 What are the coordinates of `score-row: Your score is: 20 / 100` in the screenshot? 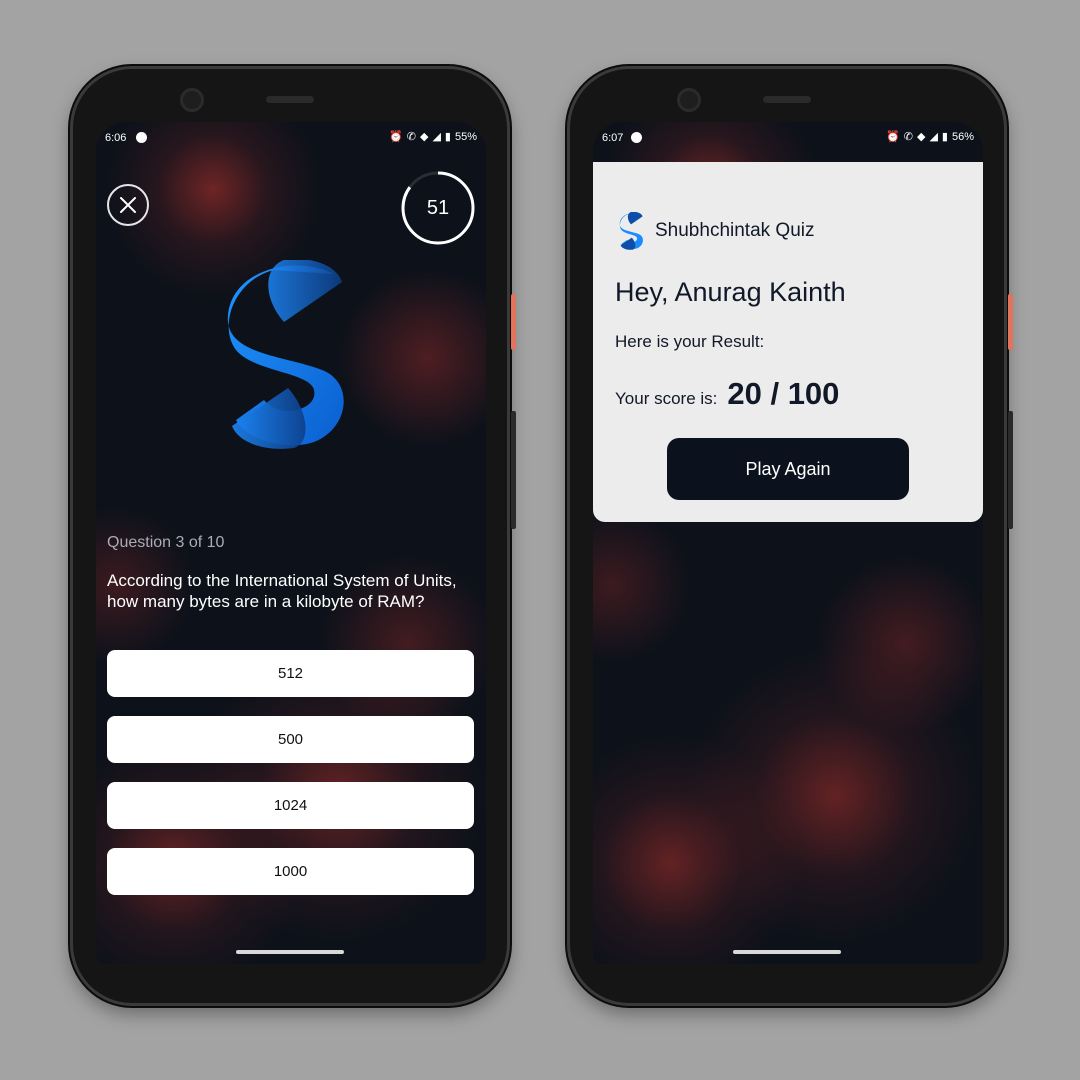 It's located at (727, 394).